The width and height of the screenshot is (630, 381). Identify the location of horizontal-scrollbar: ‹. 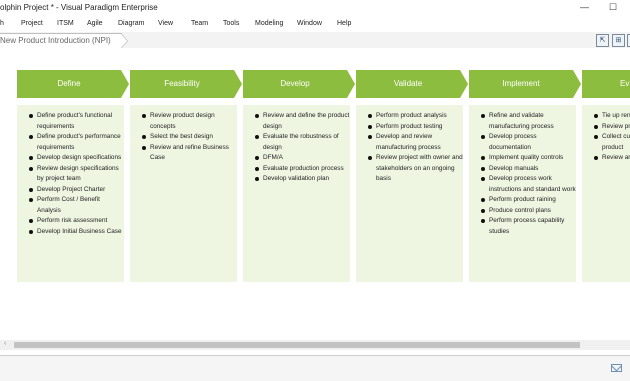
(315, 345).